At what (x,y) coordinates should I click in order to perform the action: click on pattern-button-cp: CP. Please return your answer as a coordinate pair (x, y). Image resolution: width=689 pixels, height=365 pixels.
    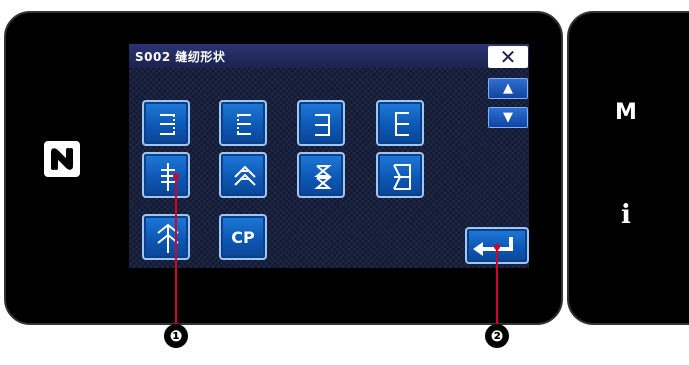
    Looking at the image, I should click on (243, 237).